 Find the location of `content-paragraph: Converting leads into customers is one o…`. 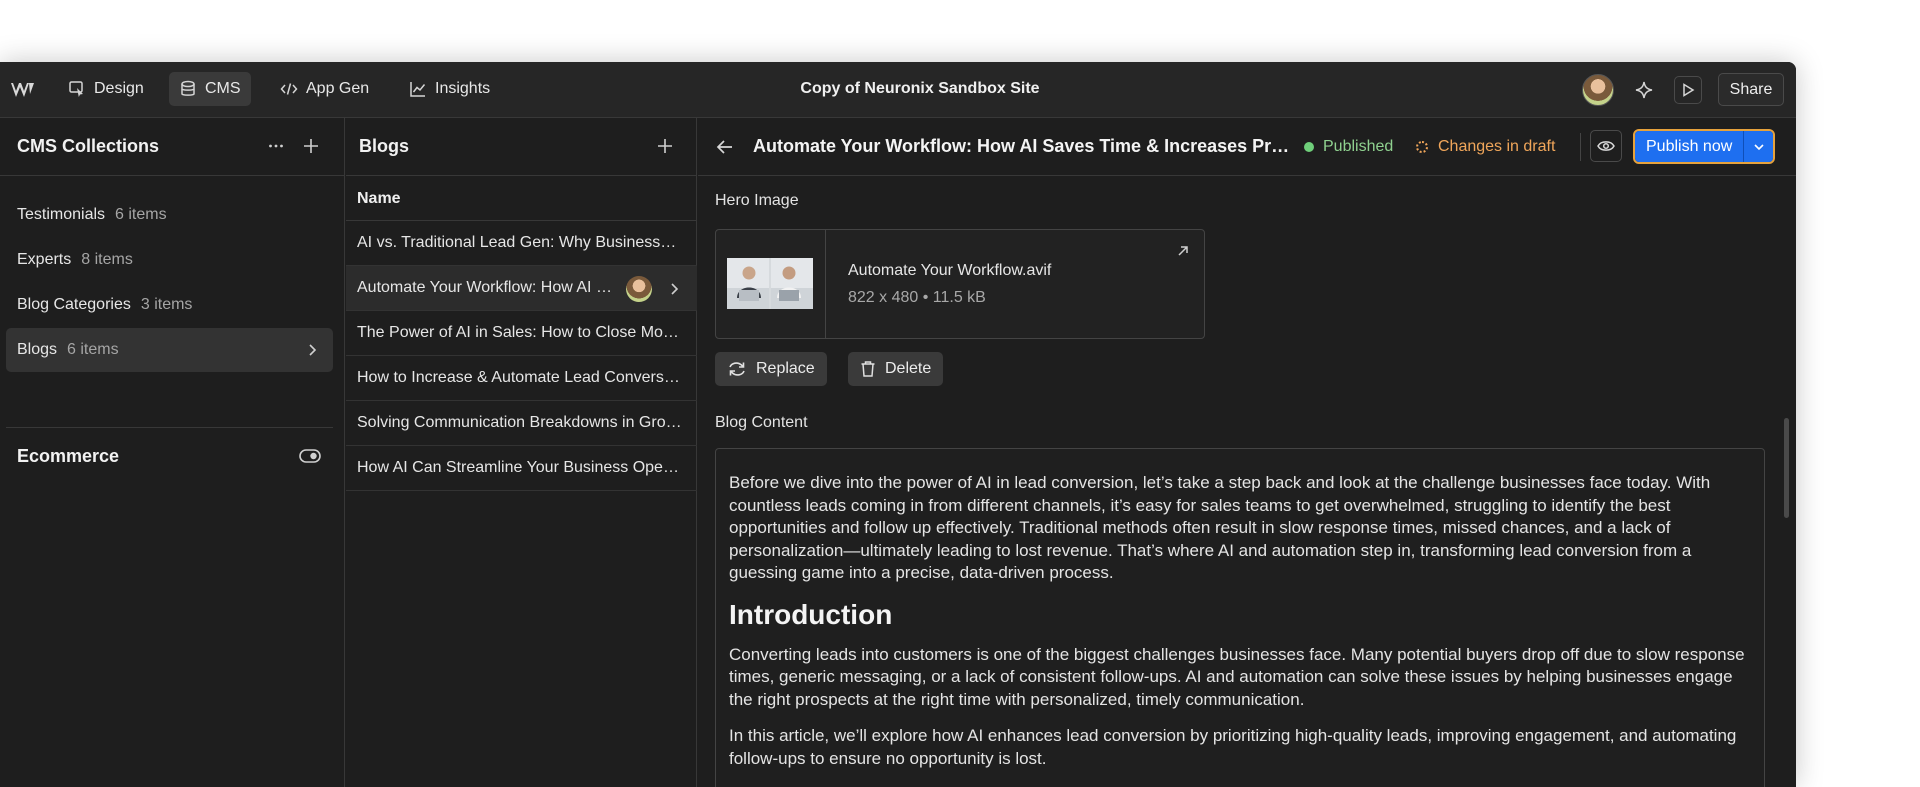

content-paragraph: Converting leads into customers is one o… is located at coordinates (1237, 676).